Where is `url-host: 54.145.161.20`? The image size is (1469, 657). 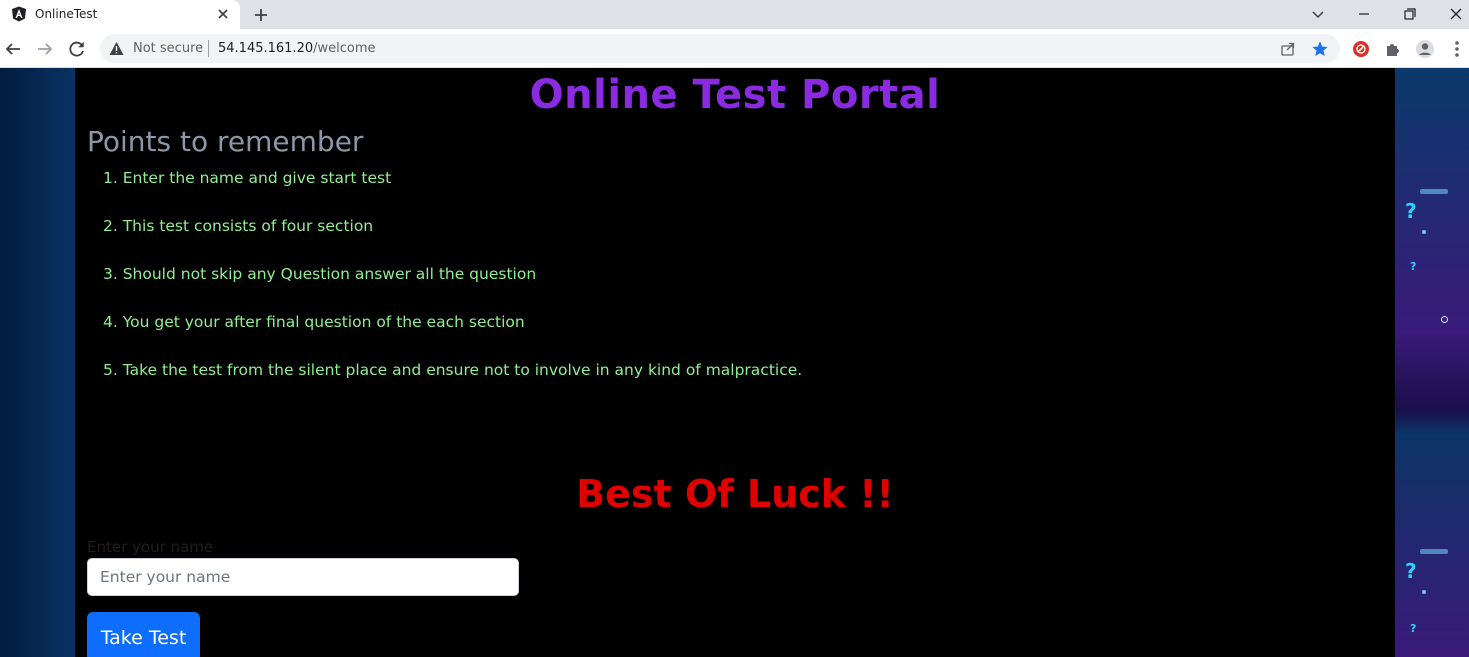 url-host: 54.145.161.20 is located at coordinates (266, 48).